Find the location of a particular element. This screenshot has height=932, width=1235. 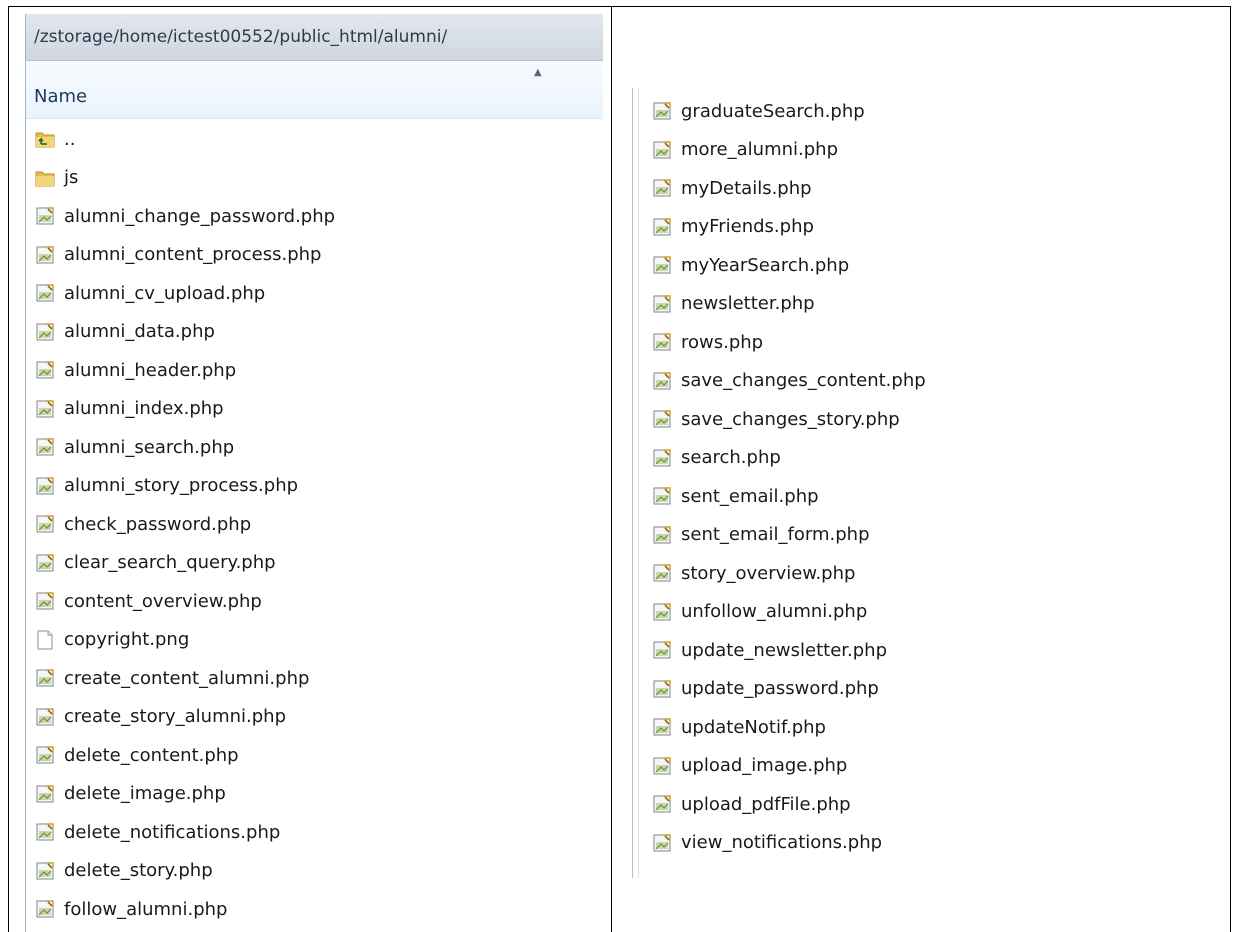

file-name: save_changes_story.php is located at coordinates (790, 419).